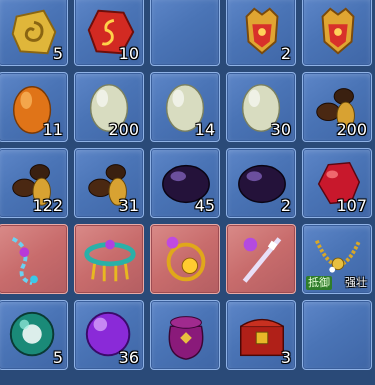 The width and height of the screenshot is (375, 385). What do you see at coordinates (280, 129) in the screenshot?
I see `item-count: 30` at bounding box center [280, 129].